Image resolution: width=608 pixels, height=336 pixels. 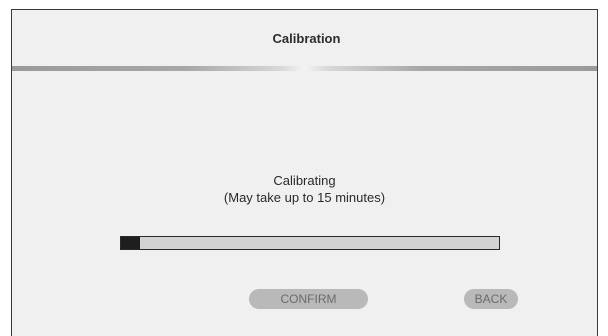 What do you see at coordinates (304, 197) in the screenshot?
I see `status-subtext: (May take up to 15 minutes)` at bounding box center [304, 197].